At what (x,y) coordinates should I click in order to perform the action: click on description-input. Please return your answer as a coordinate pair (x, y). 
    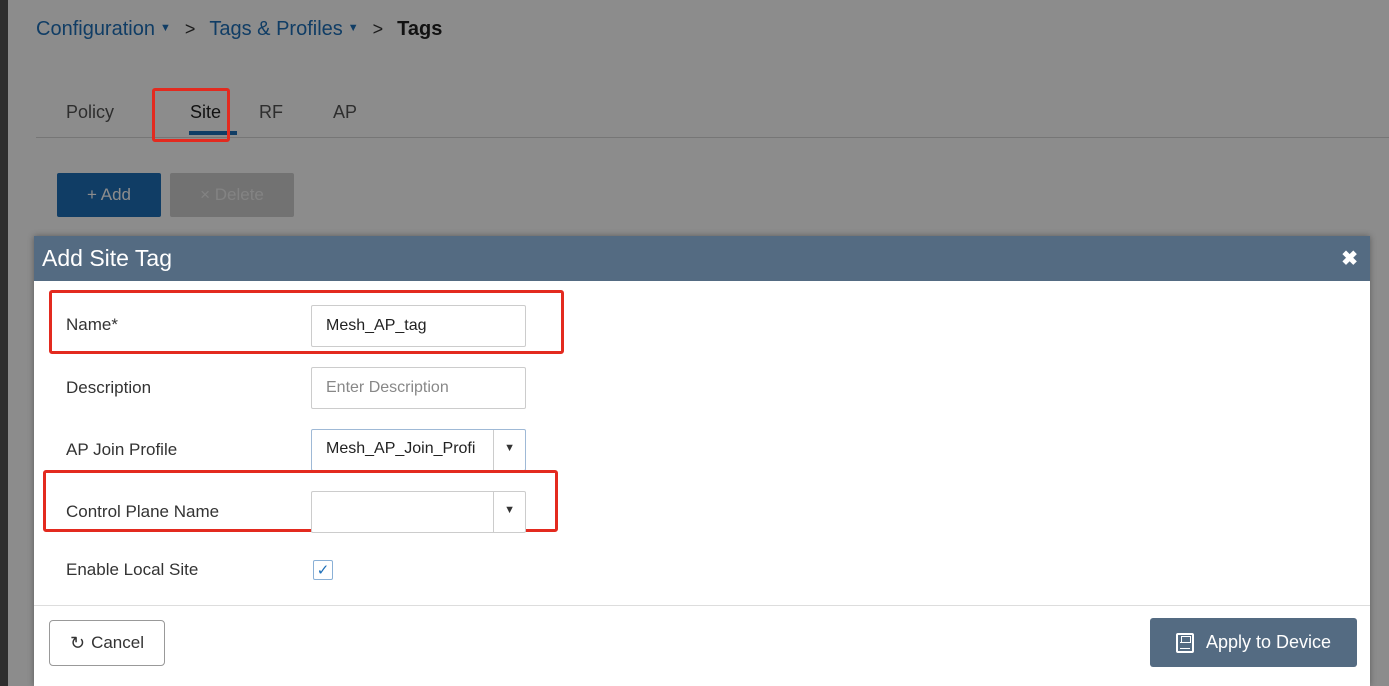
    Looking at the image, I should click on (418, 388).